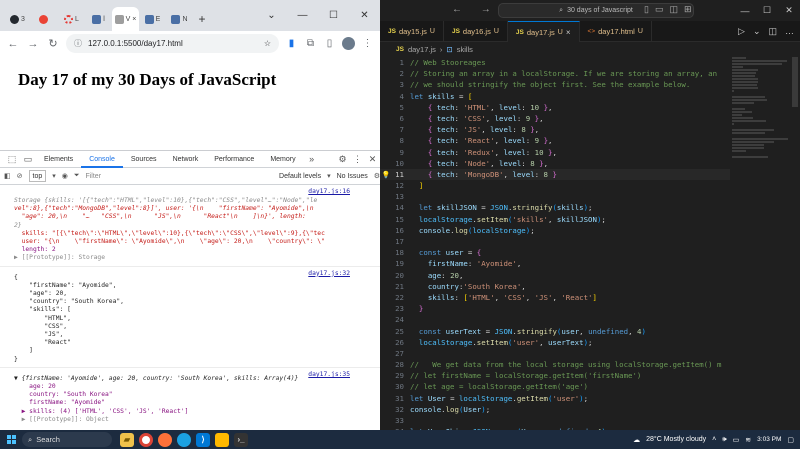  Describe the element at coordinates (144, 159) in the screenshot. I see `tab-sources: Sources` at that location.